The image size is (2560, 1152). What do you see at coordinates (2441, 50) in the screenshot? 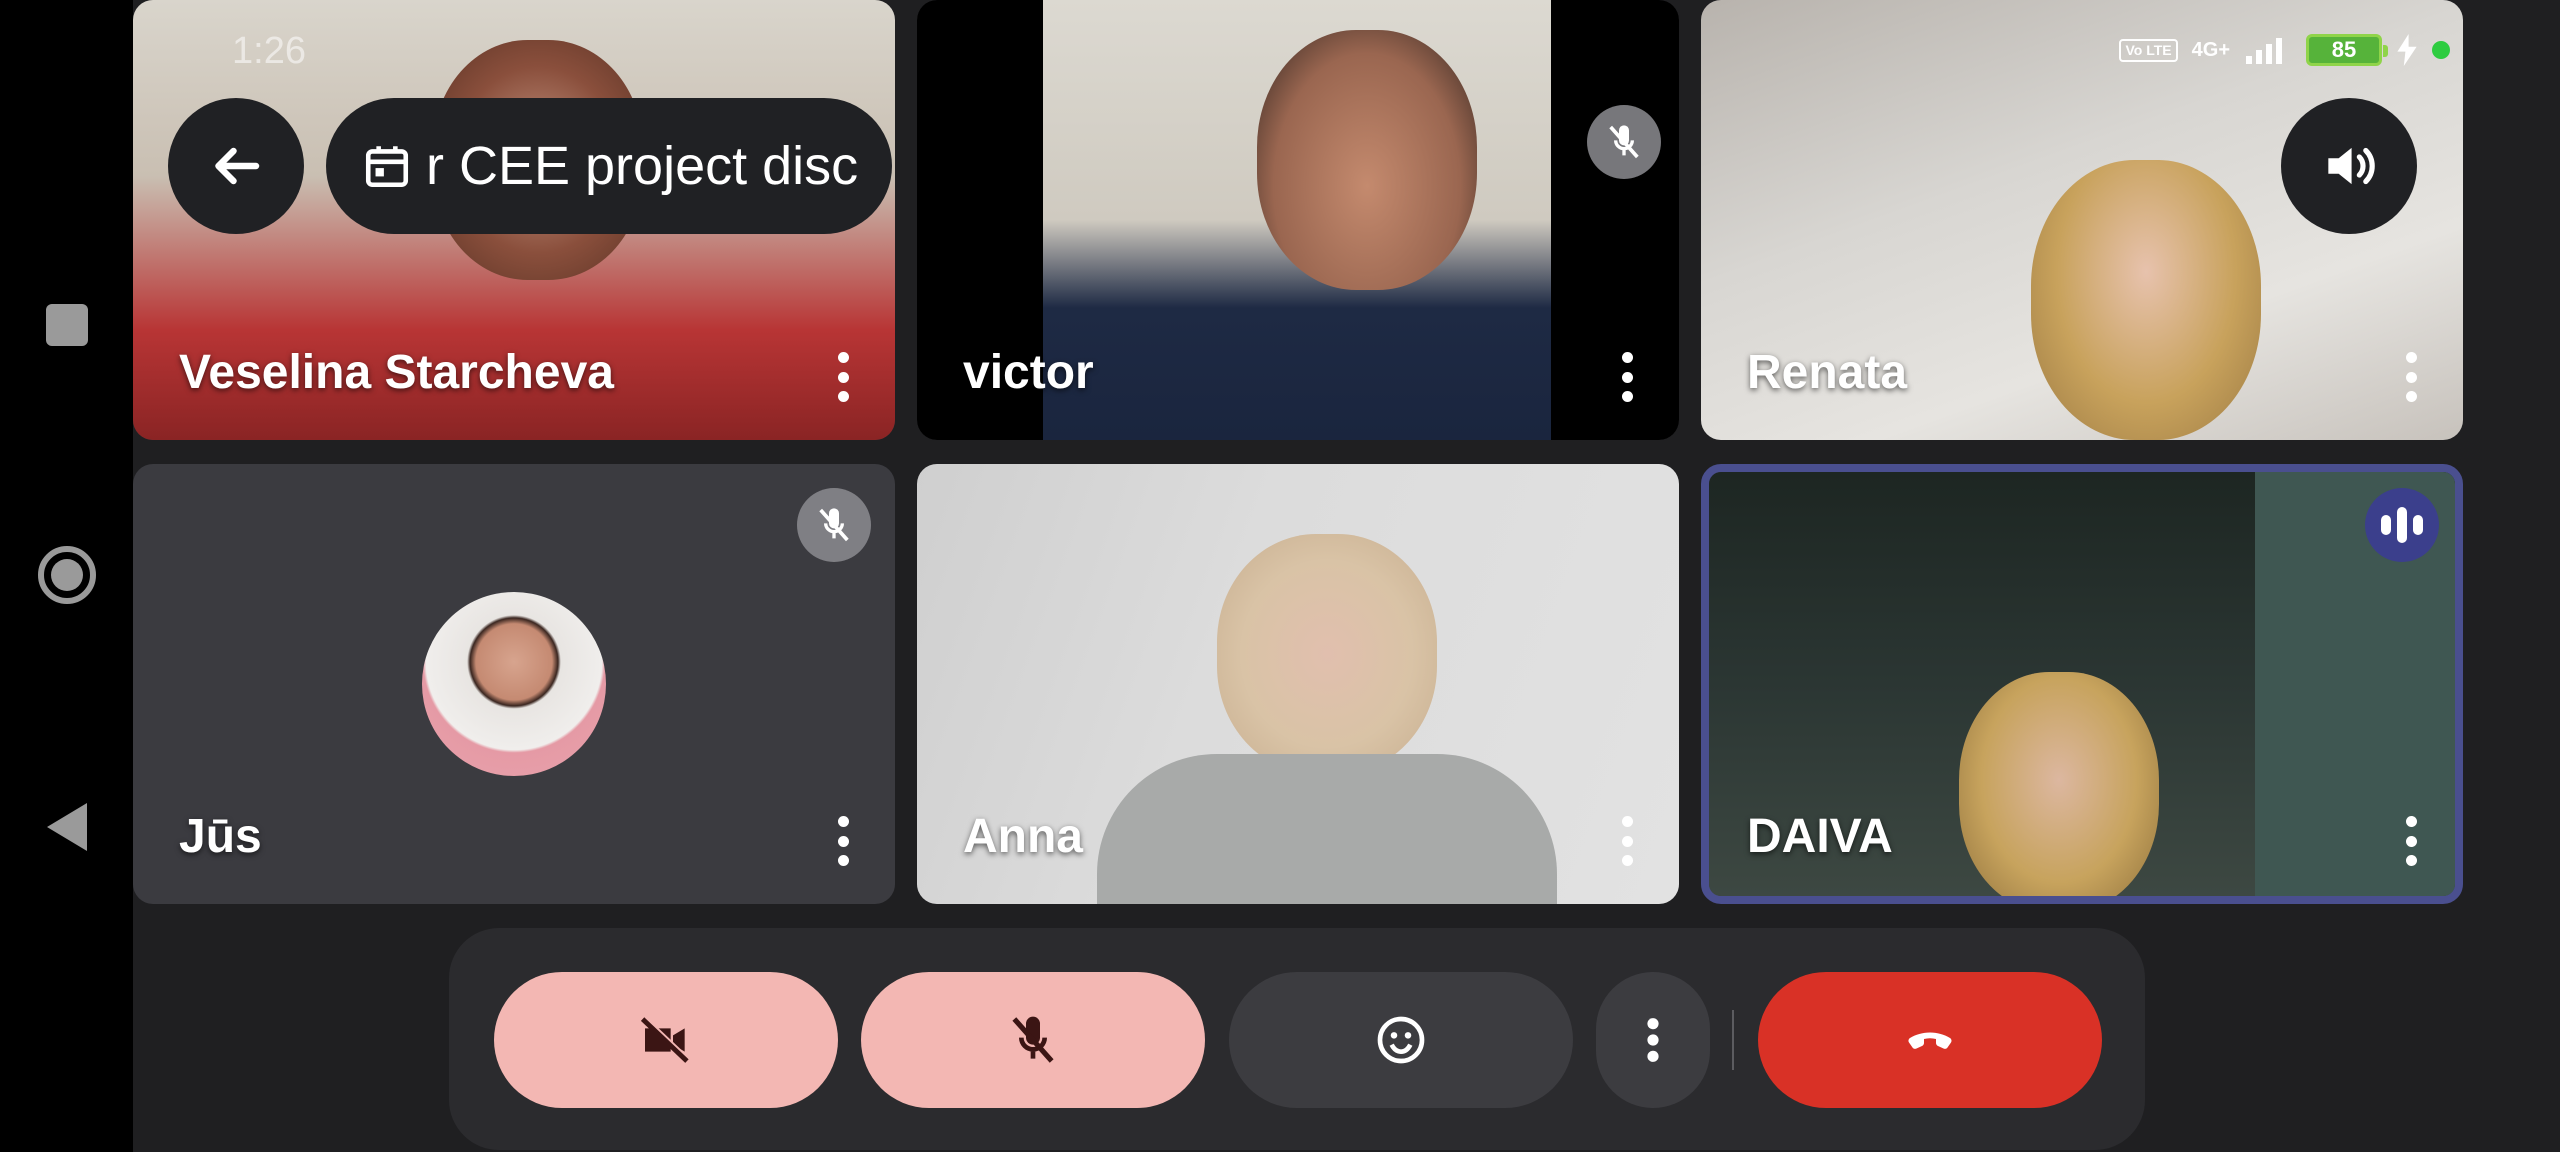
I see `privacy-indicator-dot` at bounding box center [2441, 50].